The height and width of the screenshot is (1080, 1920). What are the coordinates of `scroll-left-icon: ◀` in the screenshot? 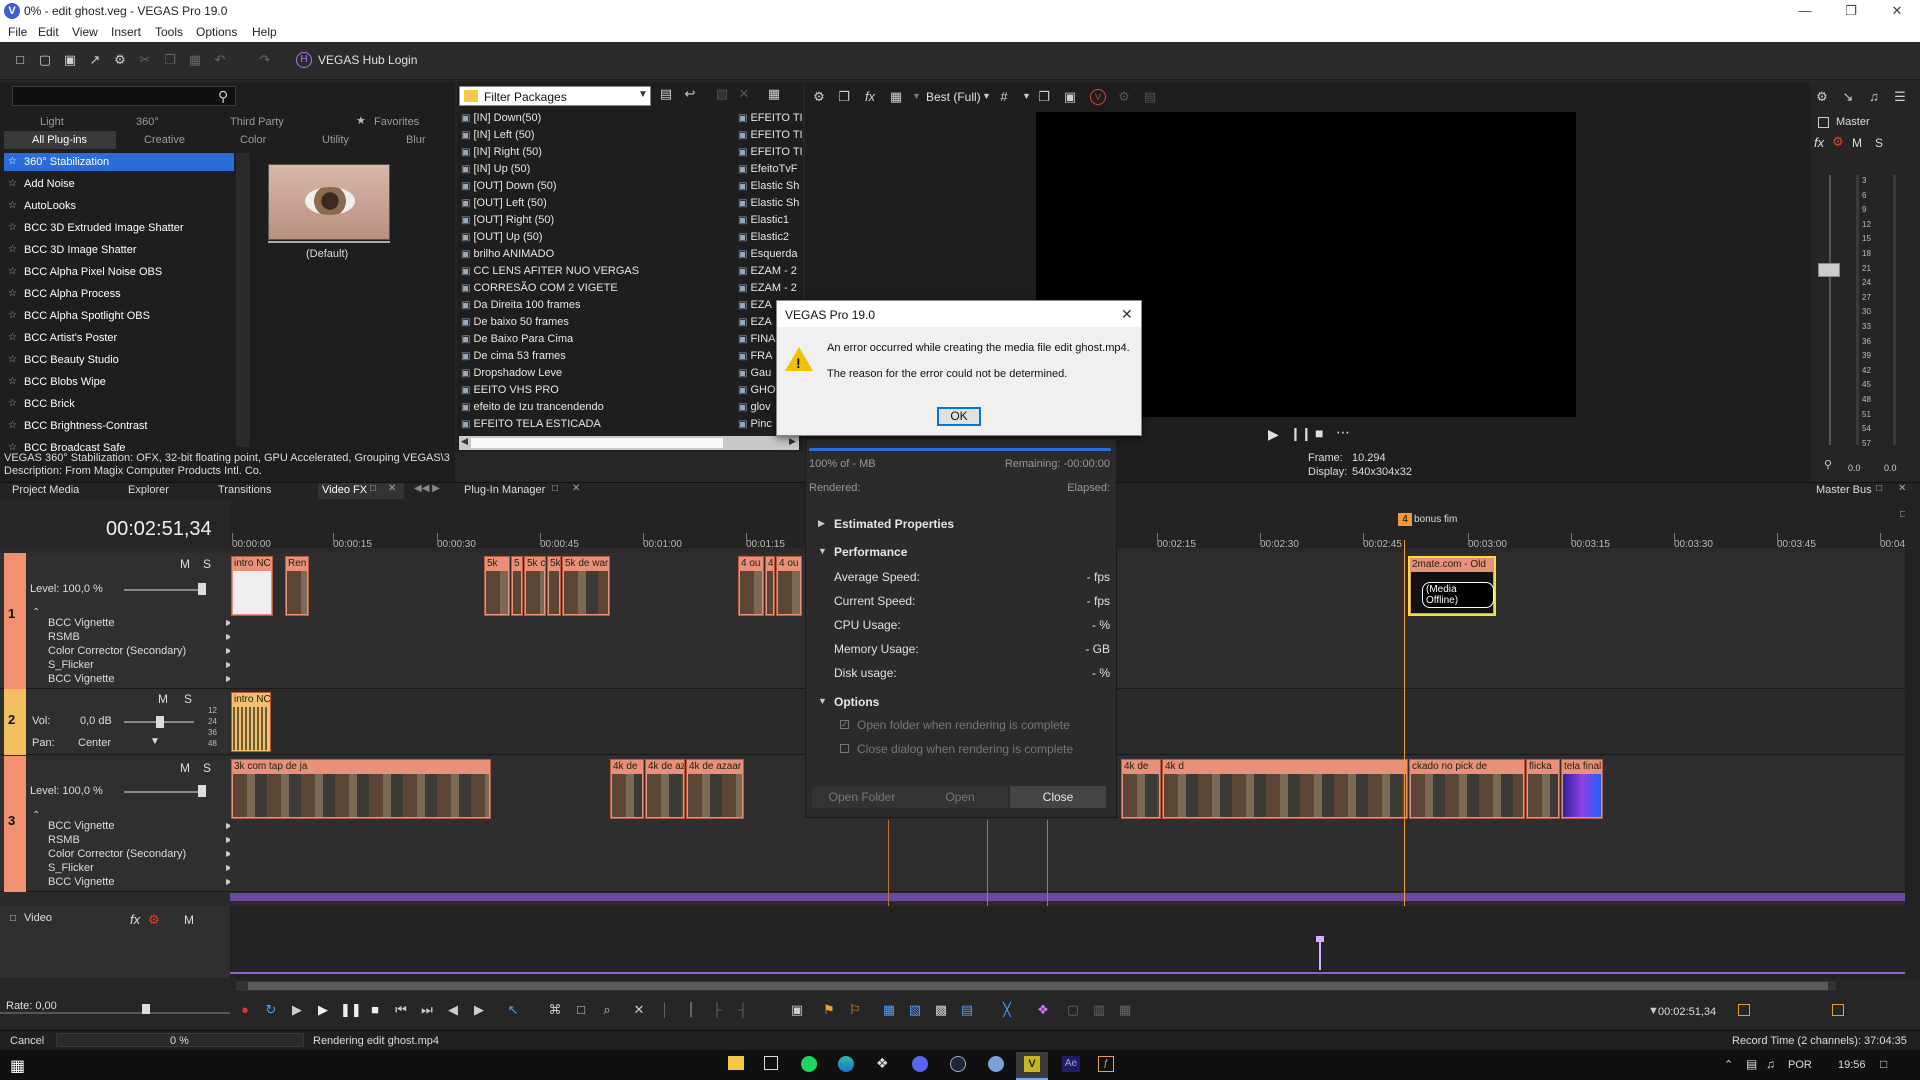 It's located at (464, 441).